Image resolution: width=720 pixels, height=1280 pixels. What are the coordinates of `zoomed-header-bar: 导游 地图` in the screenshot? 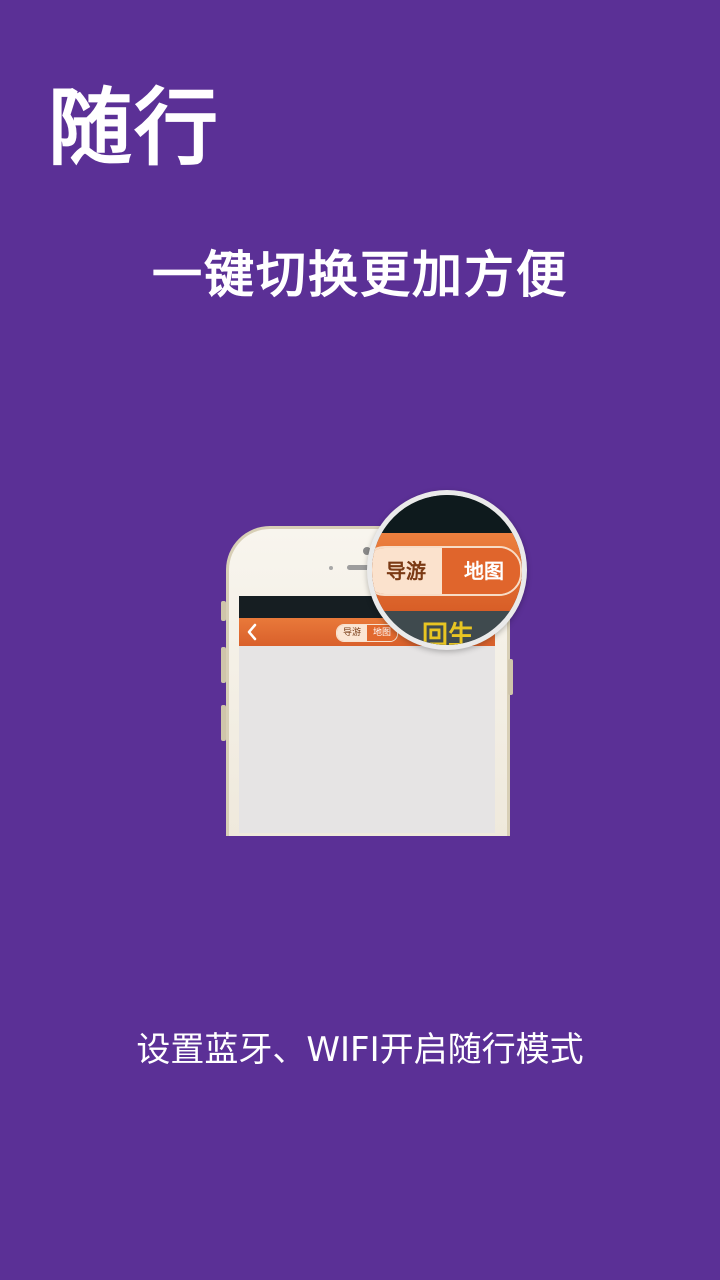 It's located at (447, 572).